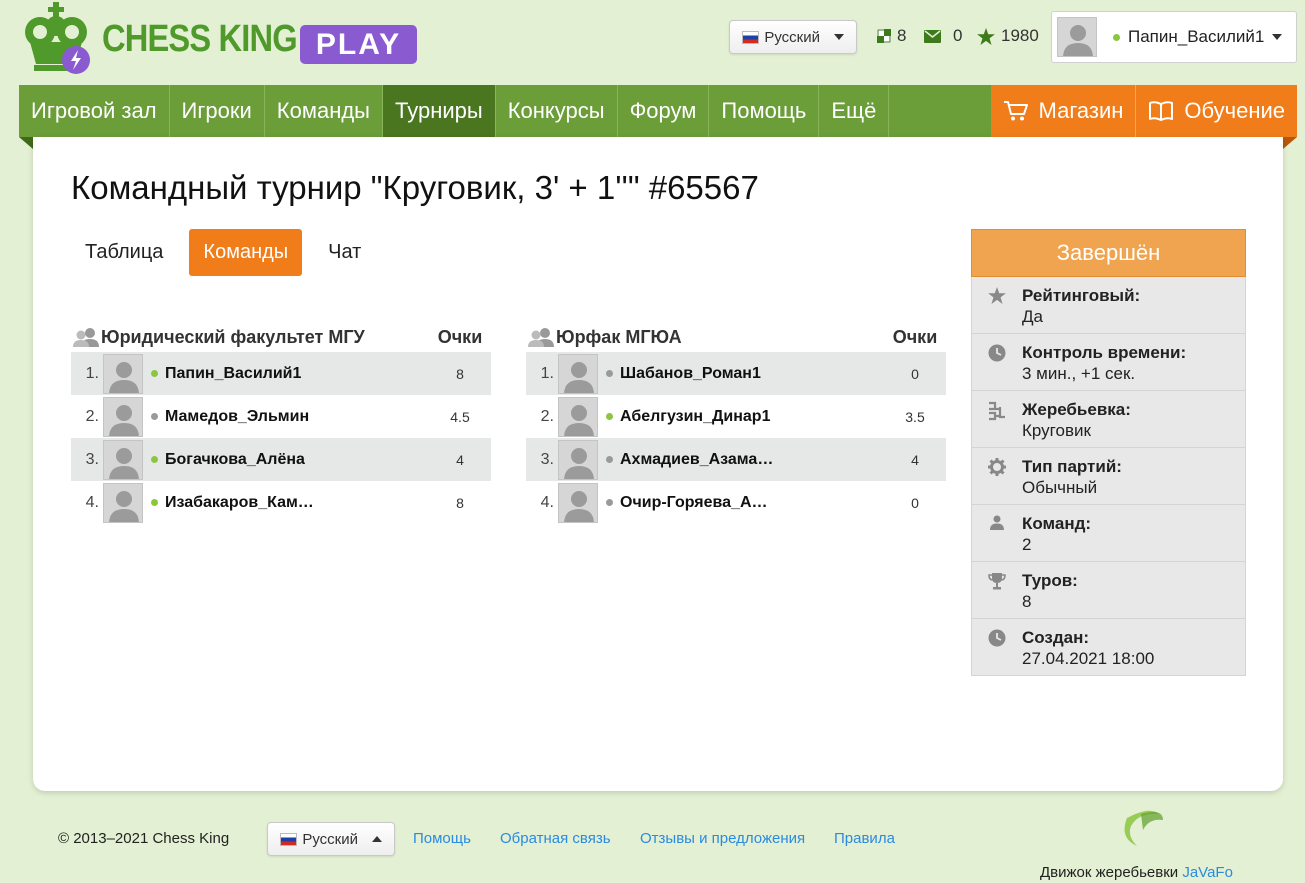  I want to click on chessboard-icon, so click(884, 36).